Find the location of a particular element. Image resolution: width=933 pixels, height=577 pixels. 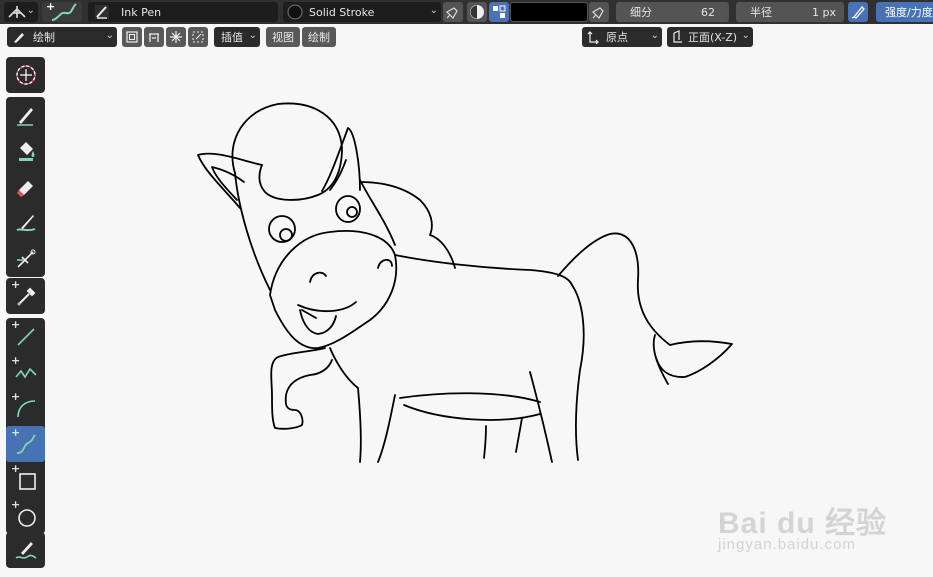

toolbar-group-eyedropper: + is located at coordinates (25, 296).